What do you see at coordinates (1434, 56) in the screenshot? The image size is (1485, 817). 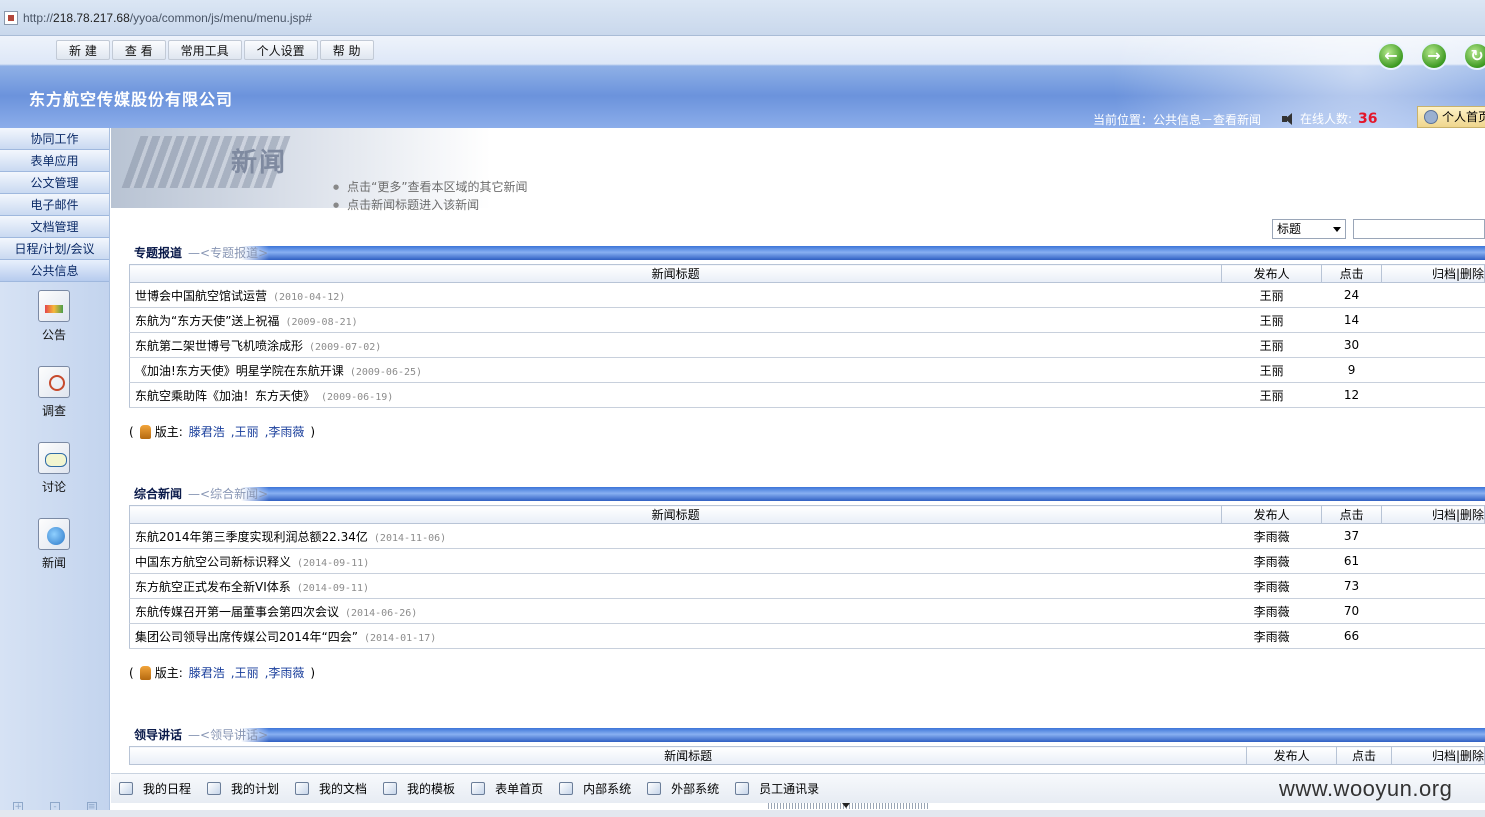 I see `forward-icon: →` at bounding box center [1434, 56].